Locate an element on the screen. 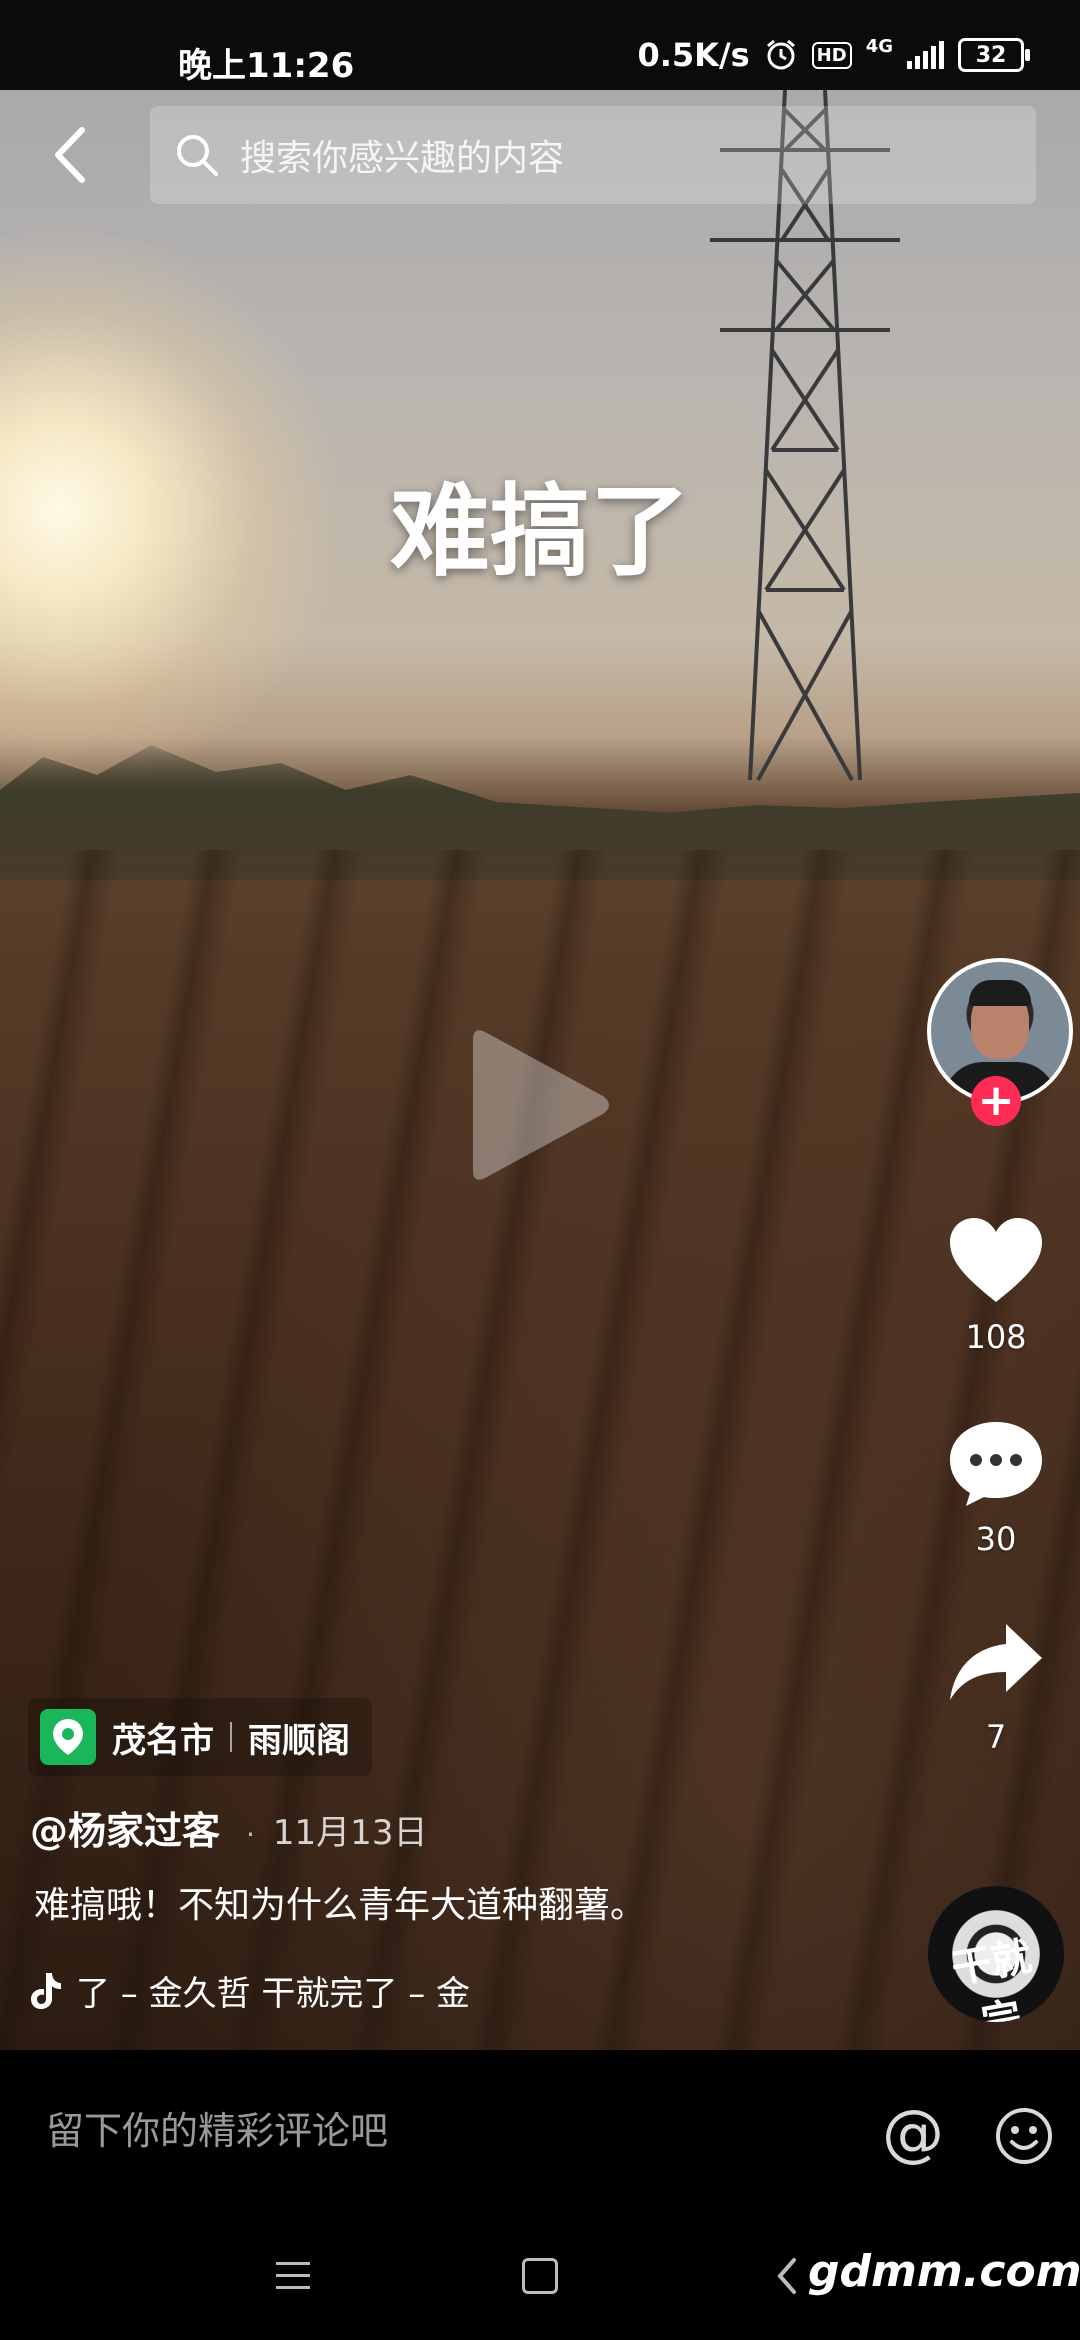 Image resolution: width=1080 pixels, height=2340 pixels. like-button: 108 is located at coordinates (996, 1286).